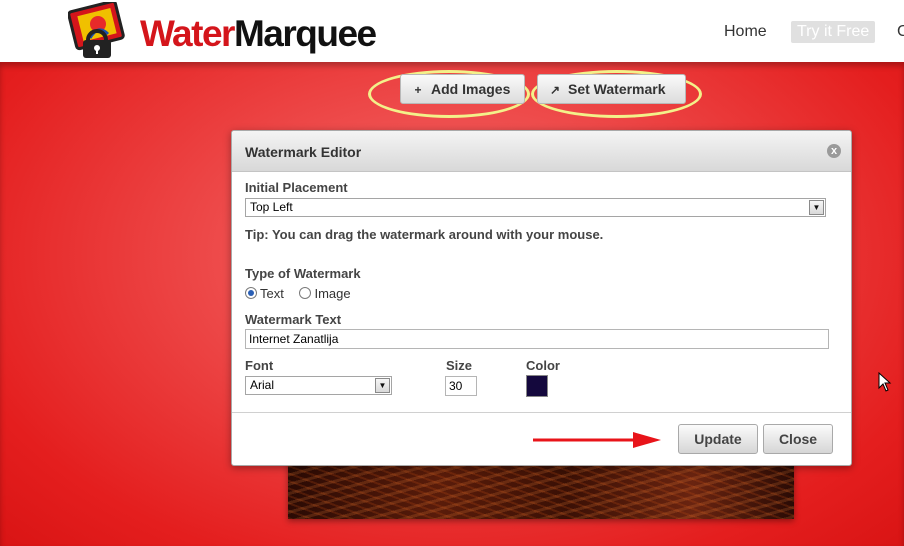  I want to click on set-watermark-button: ↗ Set Watermark, so click(611, 89).